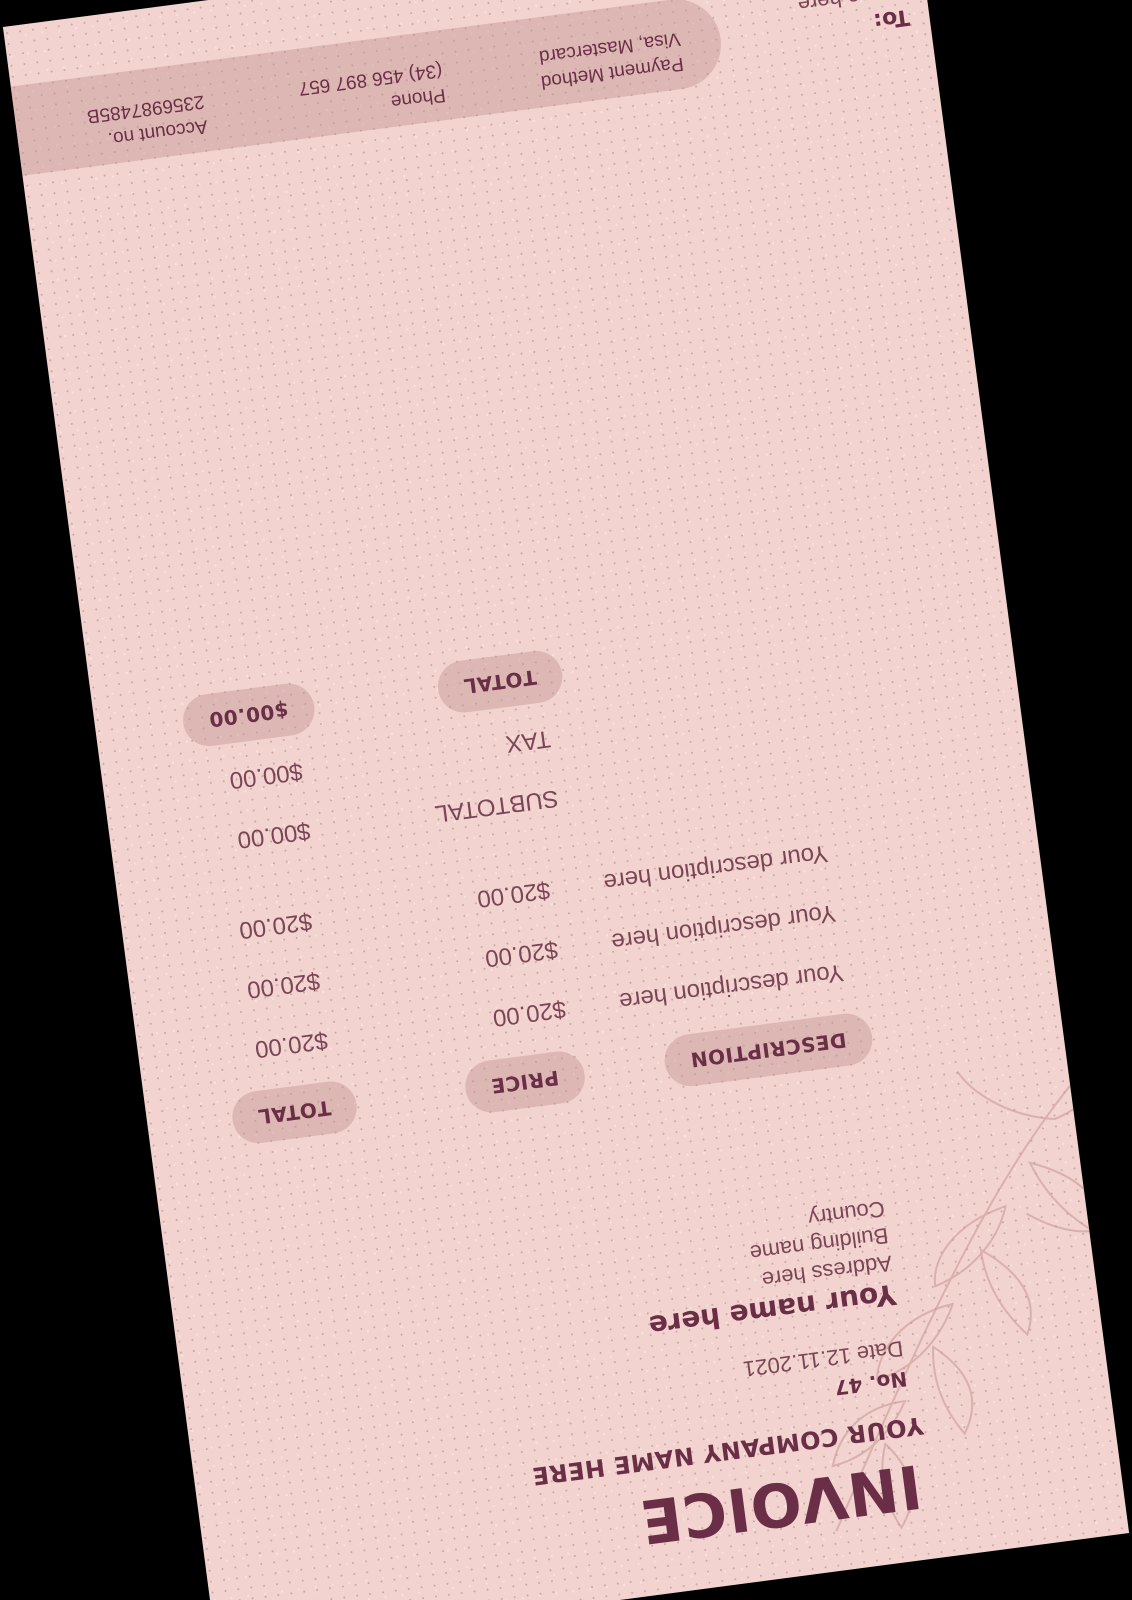  Describe the element at coordinates (497, 806) in the screenshot. I see `subtotal-label: SUBTOTAL` at that location.